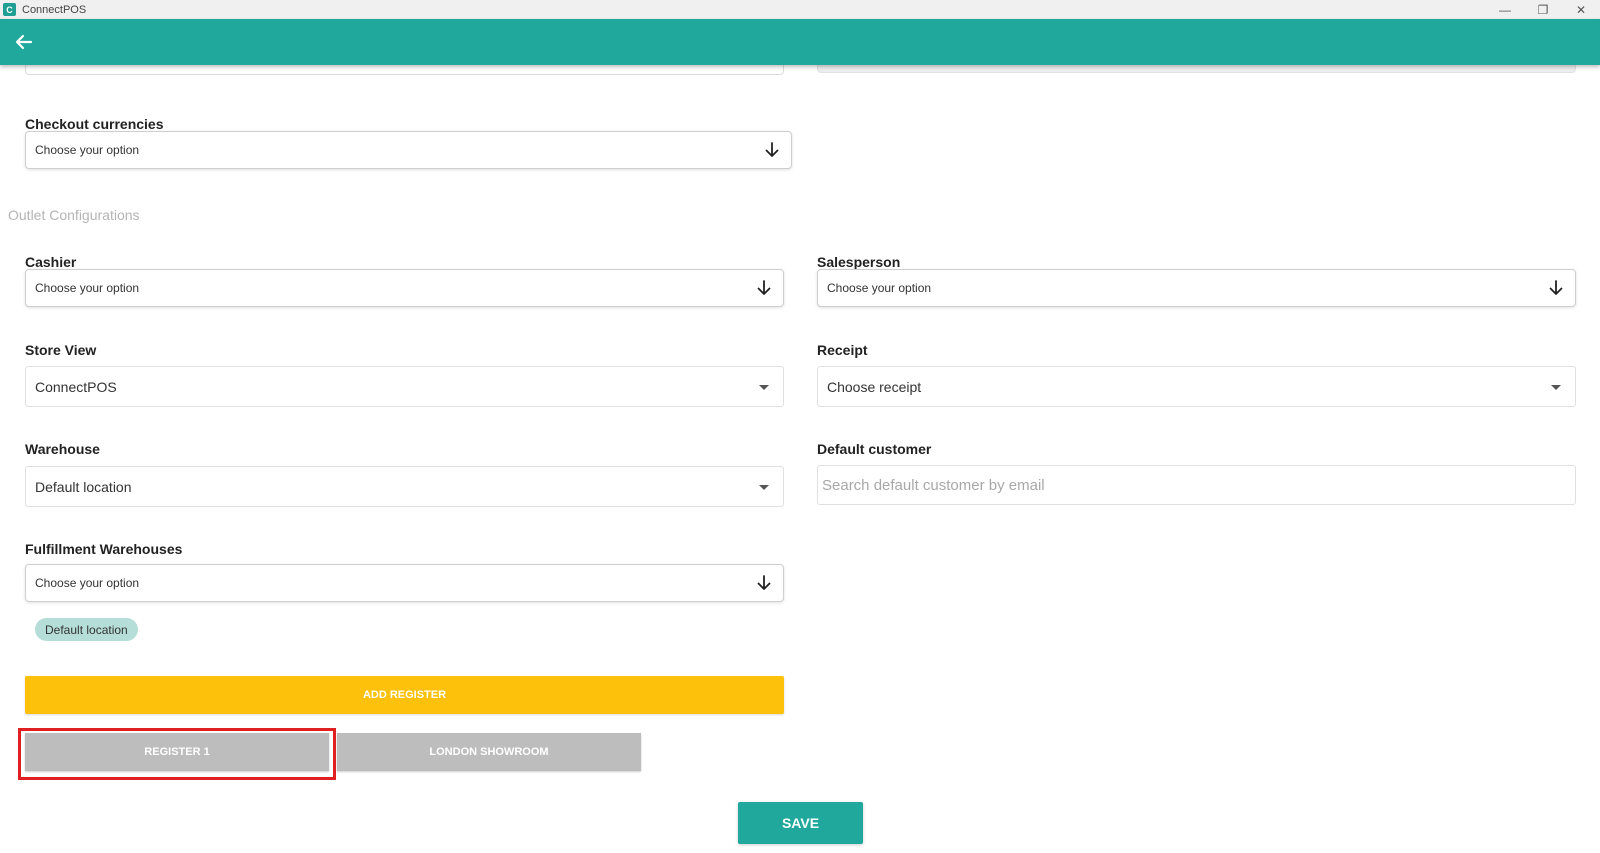 The width and height of the screenshot is (1600, 853). Describe the element at coordinates (83, 486) in the screenshot. I see `warehouse-value: Default location` at that location.